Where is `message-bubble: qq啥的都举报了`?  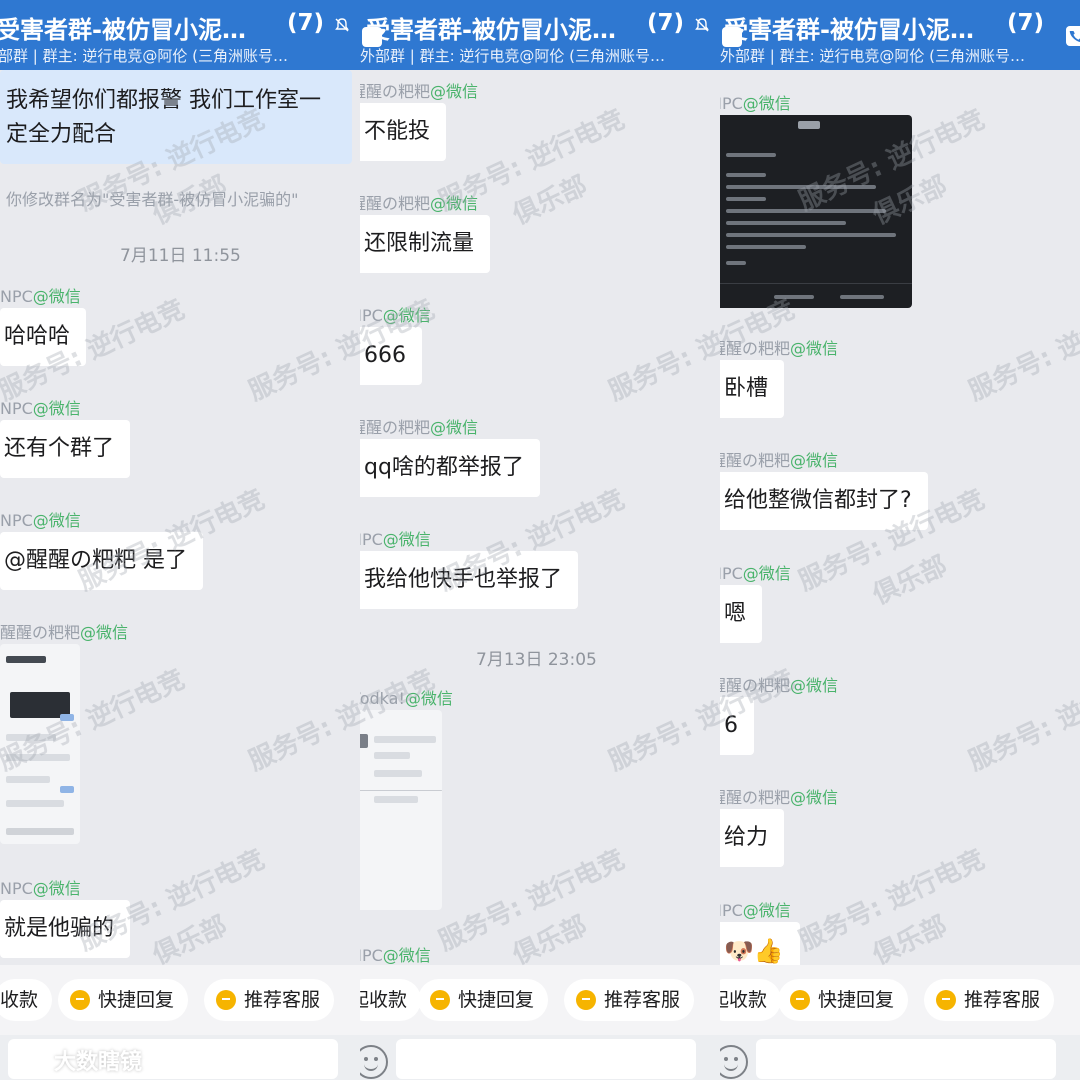 message-bubble: qq啥的都举报了 is located at coordinates (450, 468).